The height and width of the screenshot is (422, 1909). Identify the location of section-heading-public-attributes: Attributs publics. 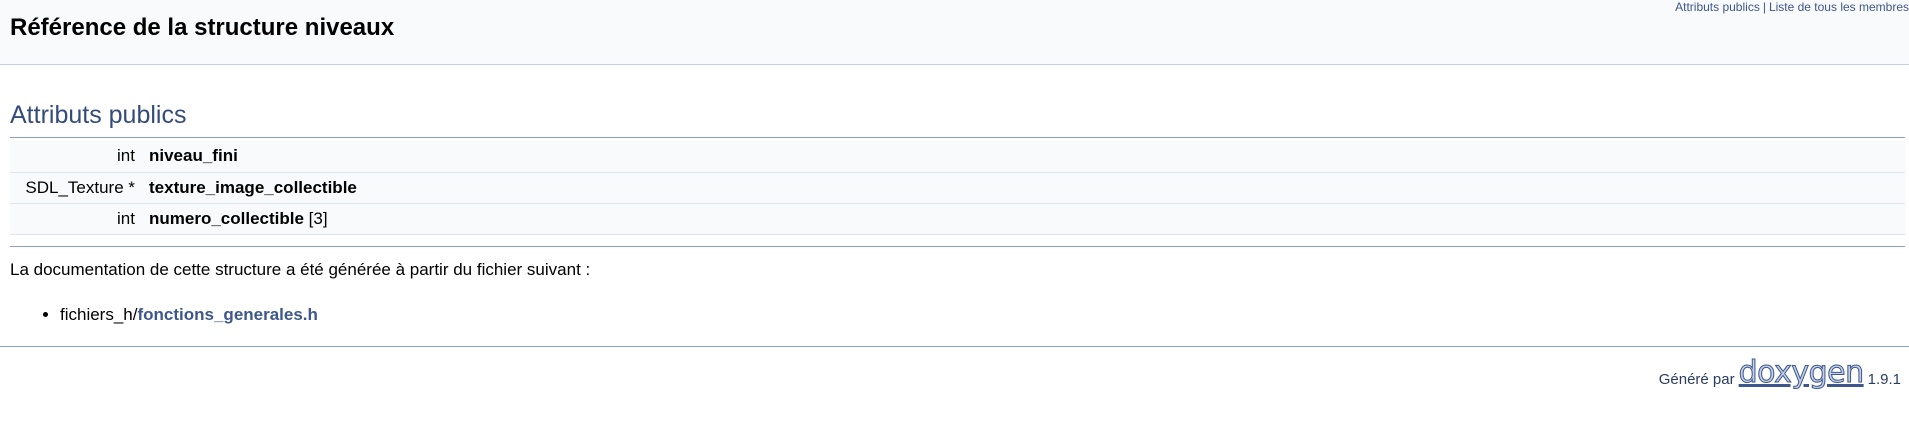
(98, 115).